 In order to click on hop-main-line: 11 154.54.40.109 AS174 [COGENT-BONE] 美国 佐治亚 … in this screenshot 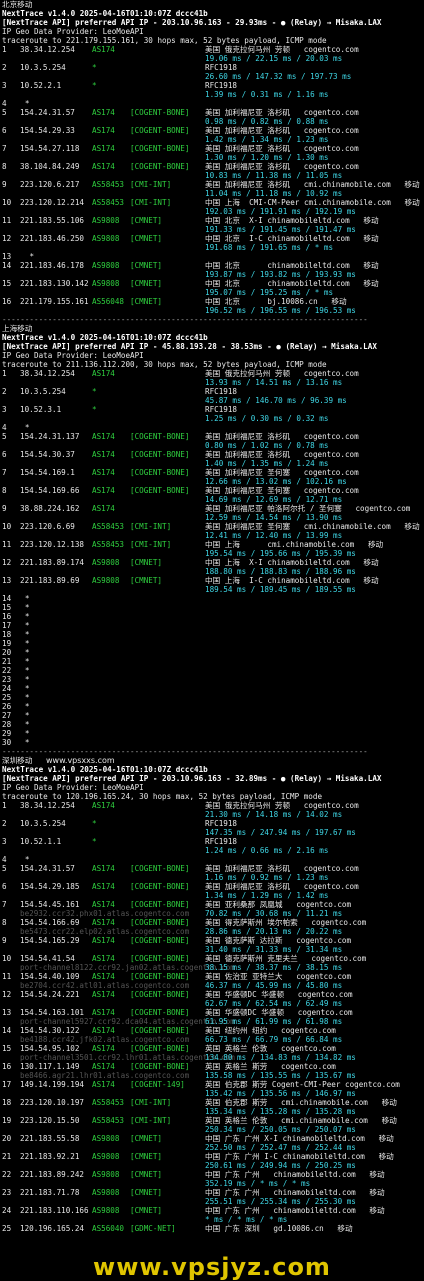, I will do `click(212, 976)`.